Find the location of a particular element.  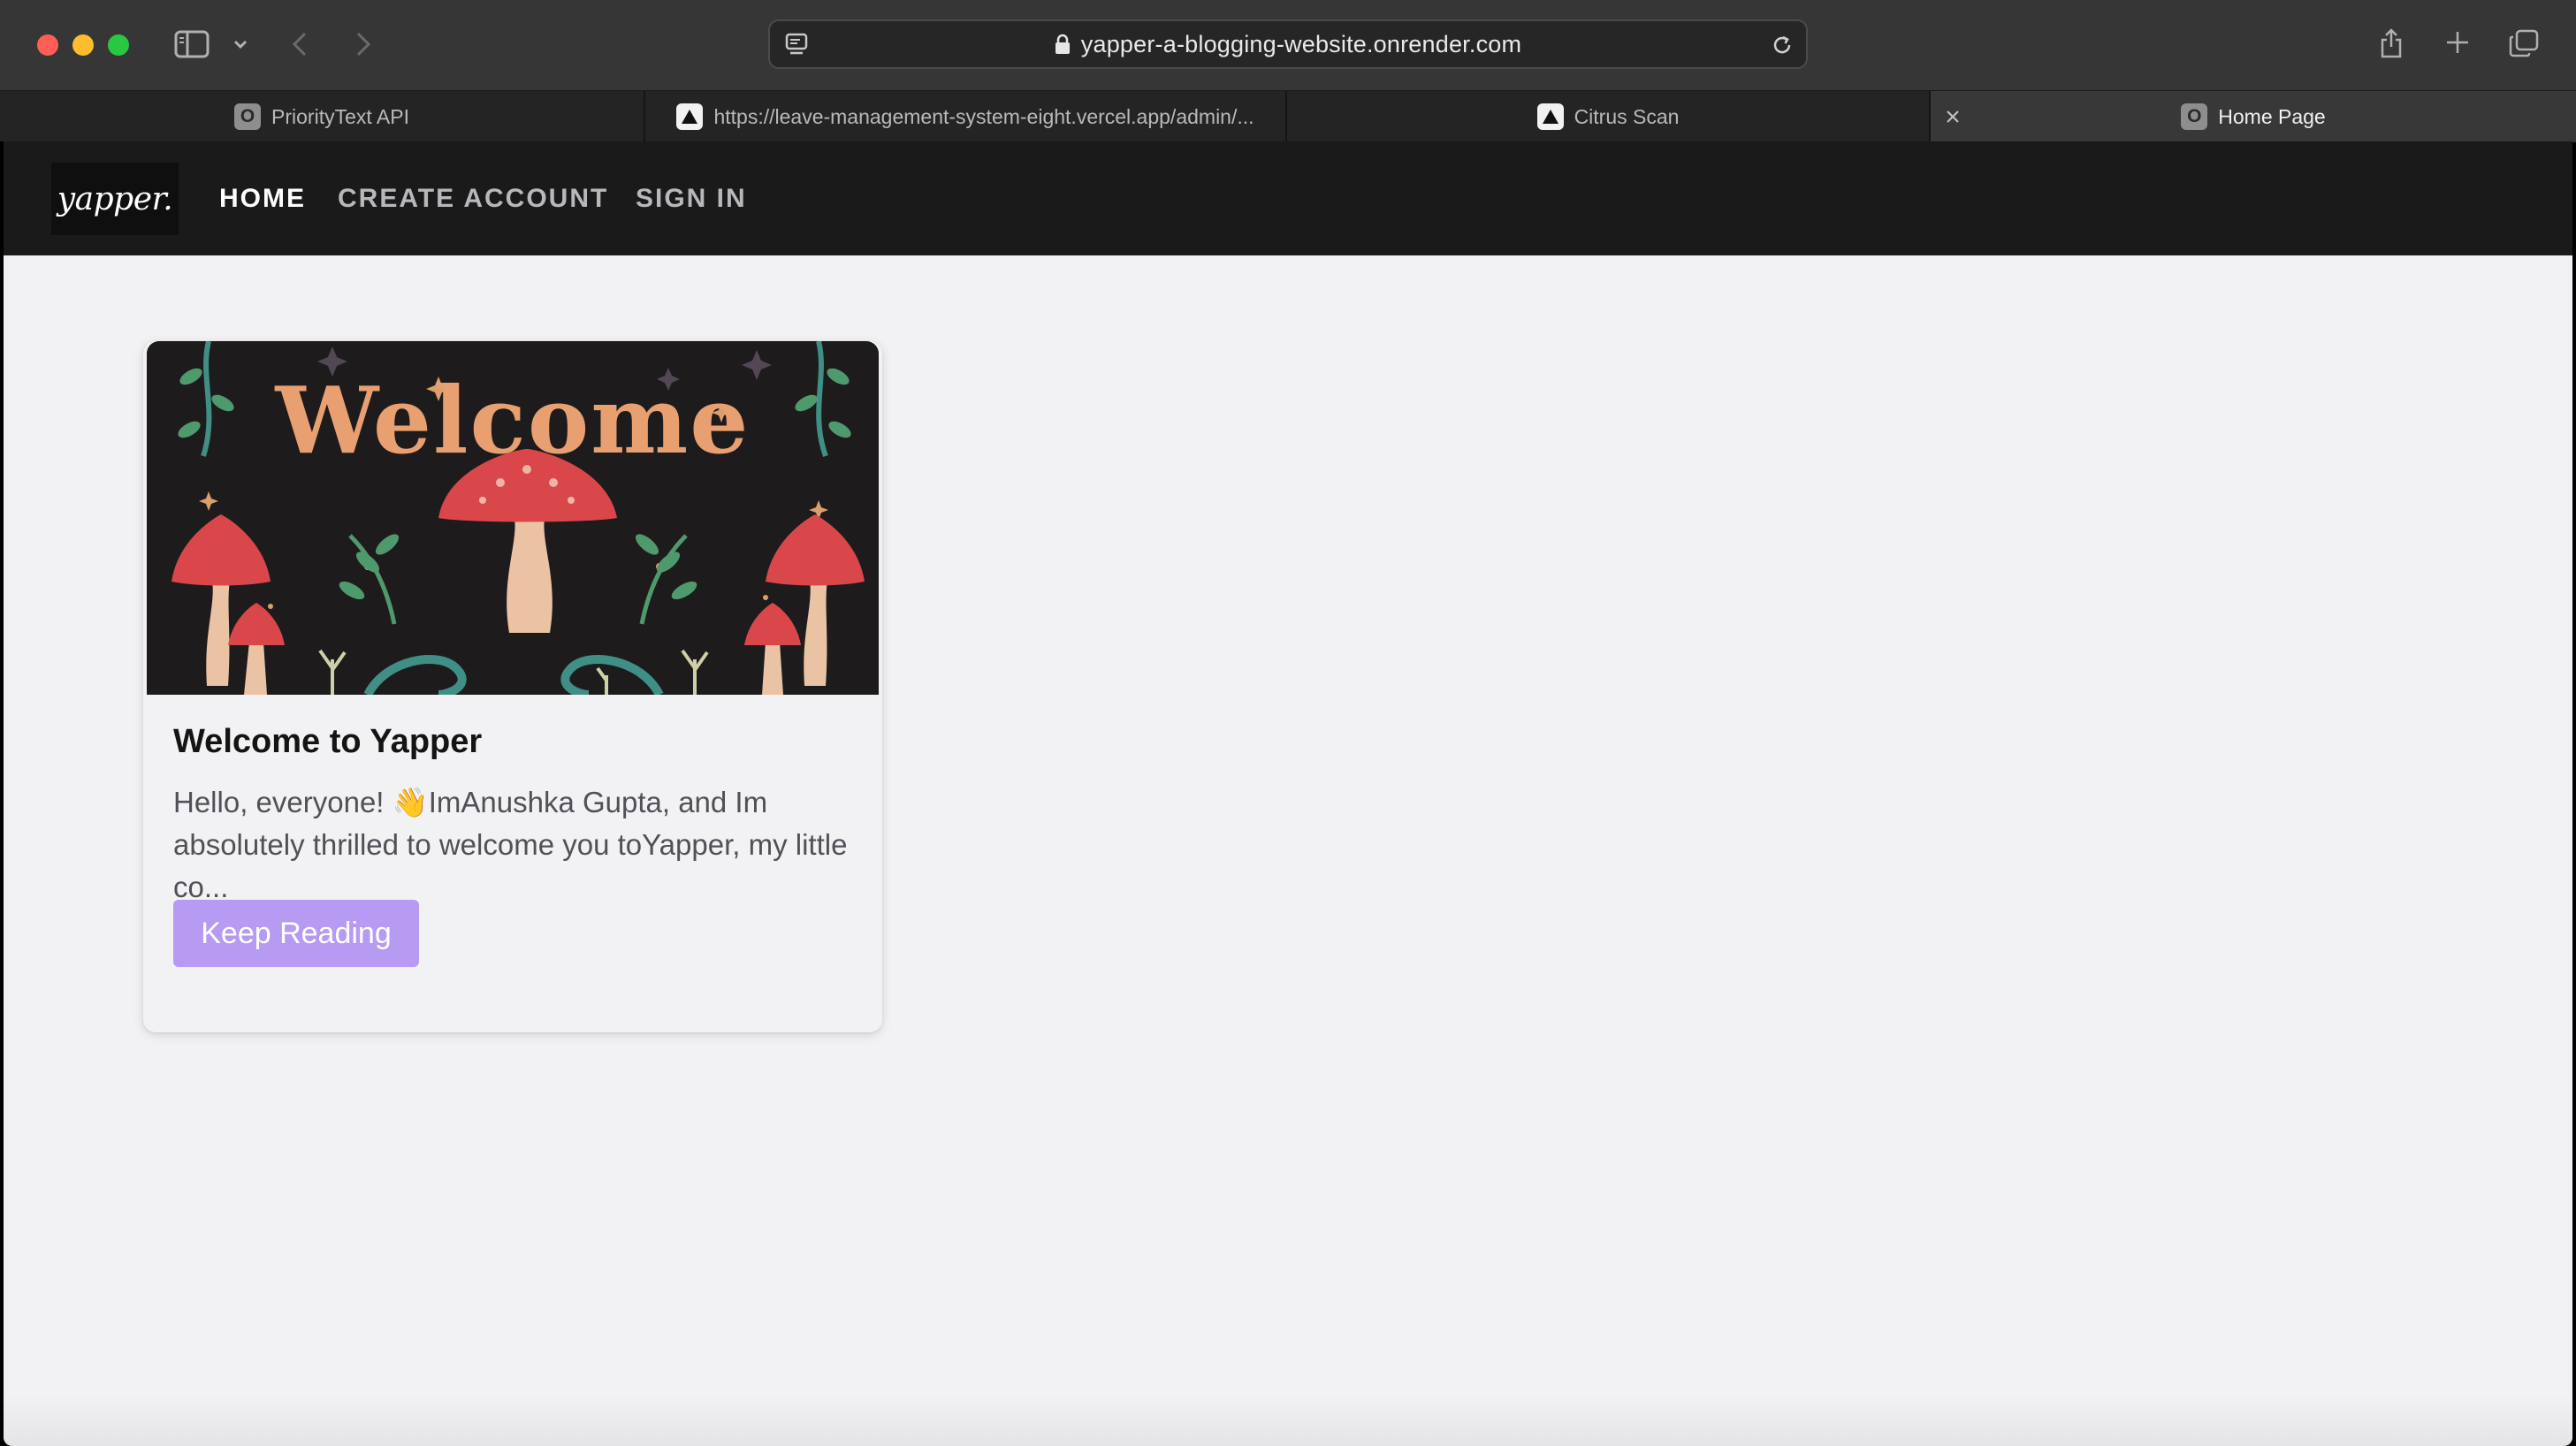

forward-arrow-icon is located at coordinates (363, 44).